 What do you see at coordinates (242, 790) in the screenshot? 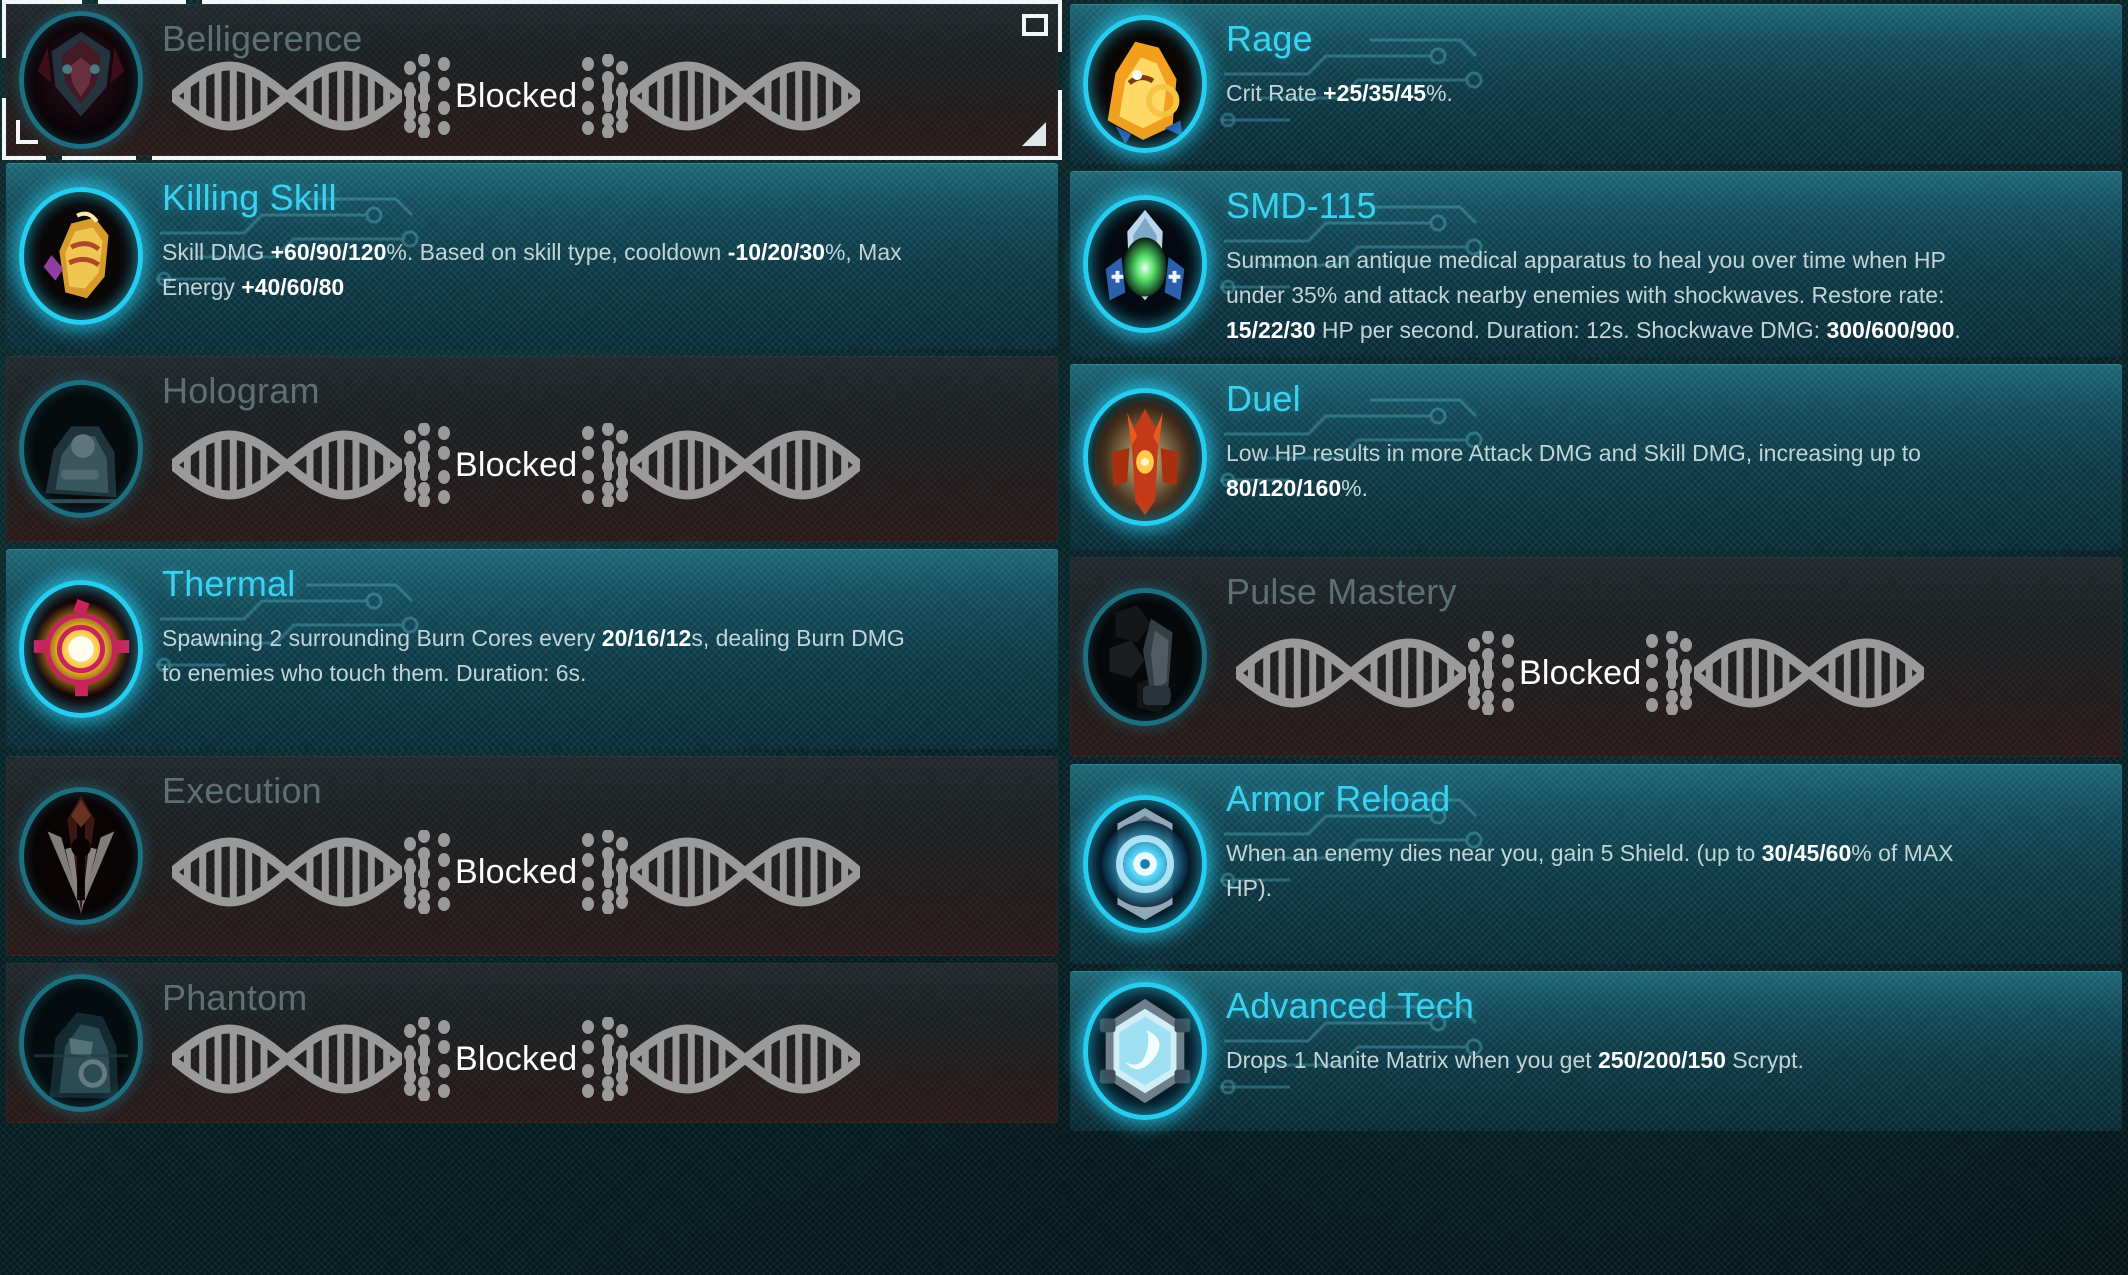
I see `ability-title: Execution` at bounding box center [242, 790].